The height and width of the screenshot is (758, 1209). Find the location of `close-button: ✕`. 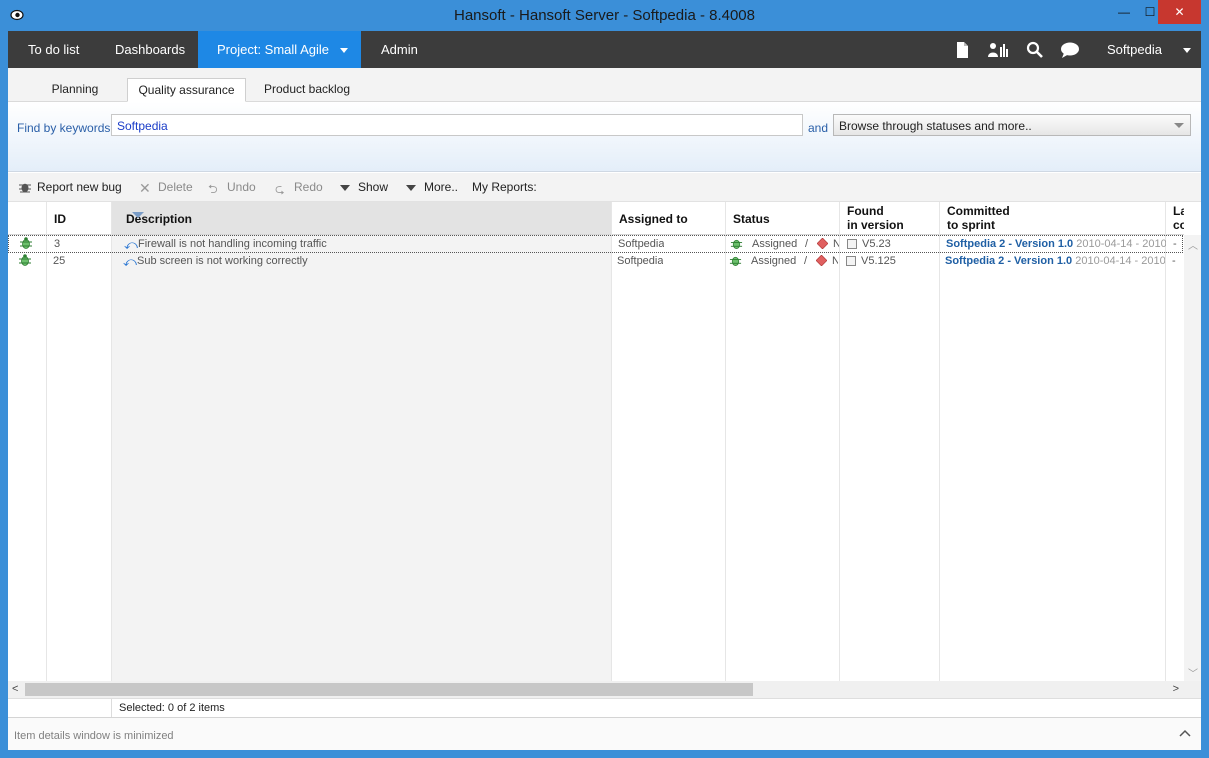

close-button: ✕ is located at coordinates (1179, 12).